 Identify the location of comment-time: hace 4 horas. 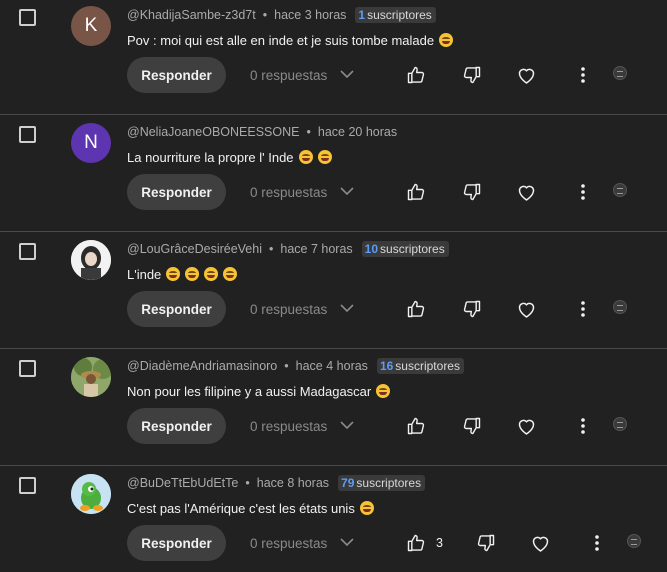
(332, 366).